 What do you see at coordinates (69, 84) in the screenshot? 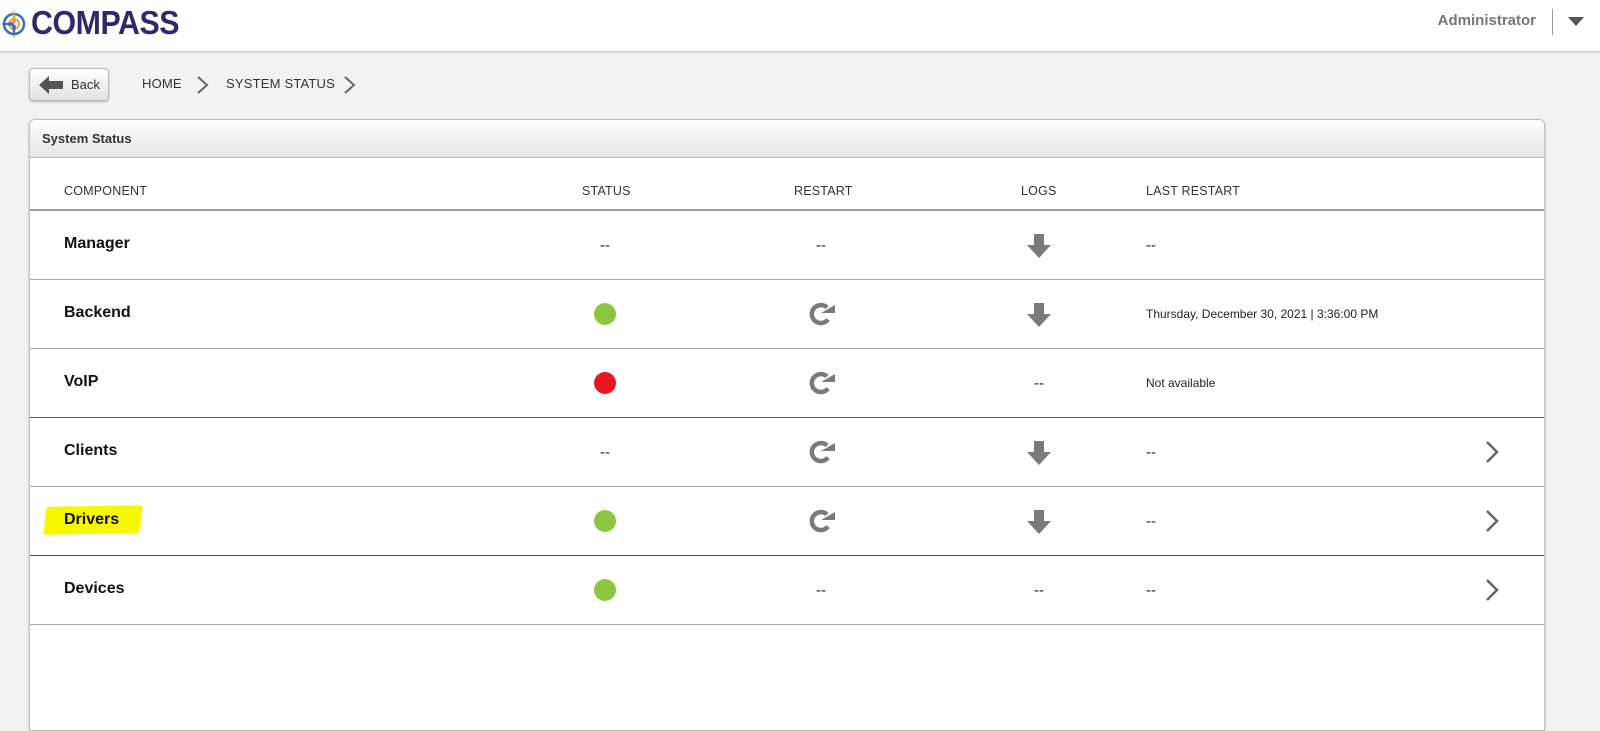
I see `back-button: Back` at bounding box center [69, 84].